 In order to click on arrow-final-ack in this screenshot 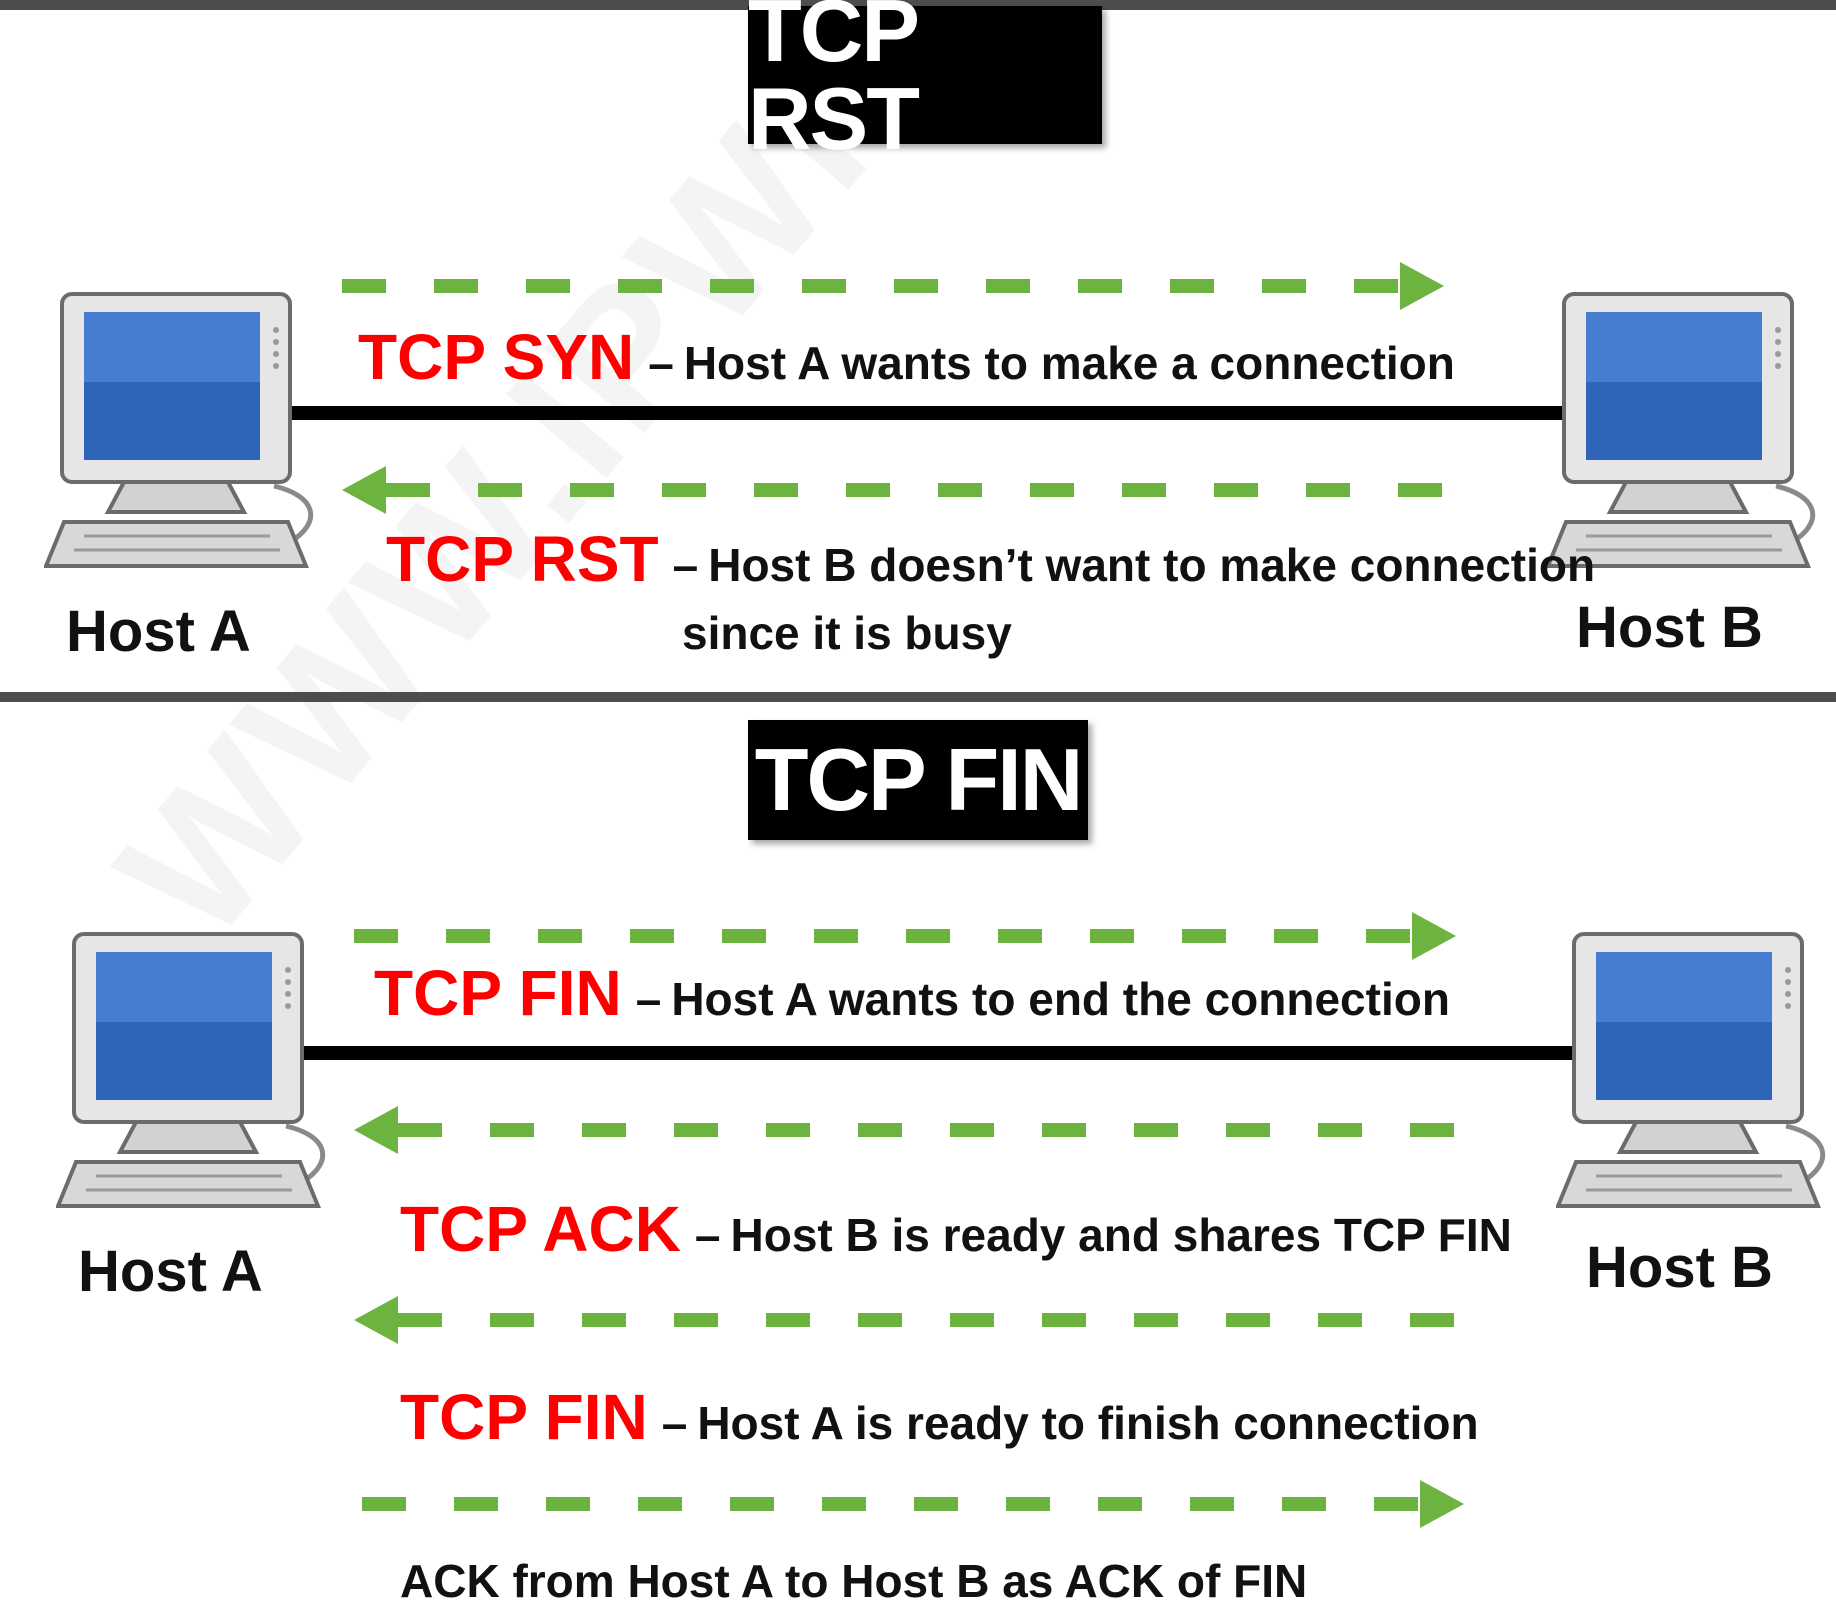, I will do `click(913, 1504)`.